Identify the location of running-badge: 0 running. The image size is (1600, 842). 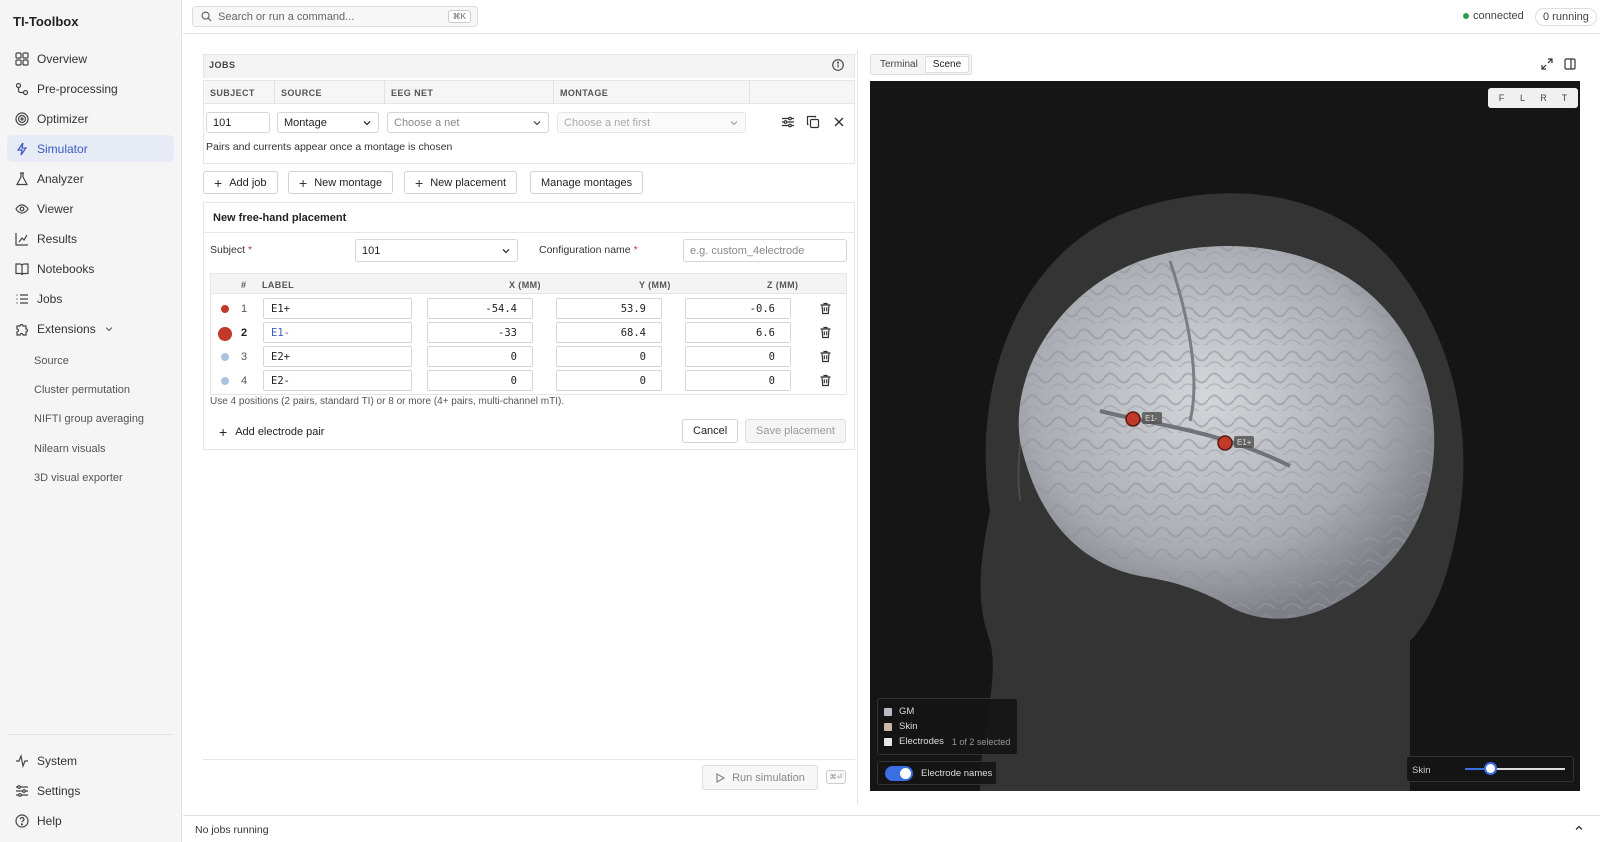
(1566, 17).